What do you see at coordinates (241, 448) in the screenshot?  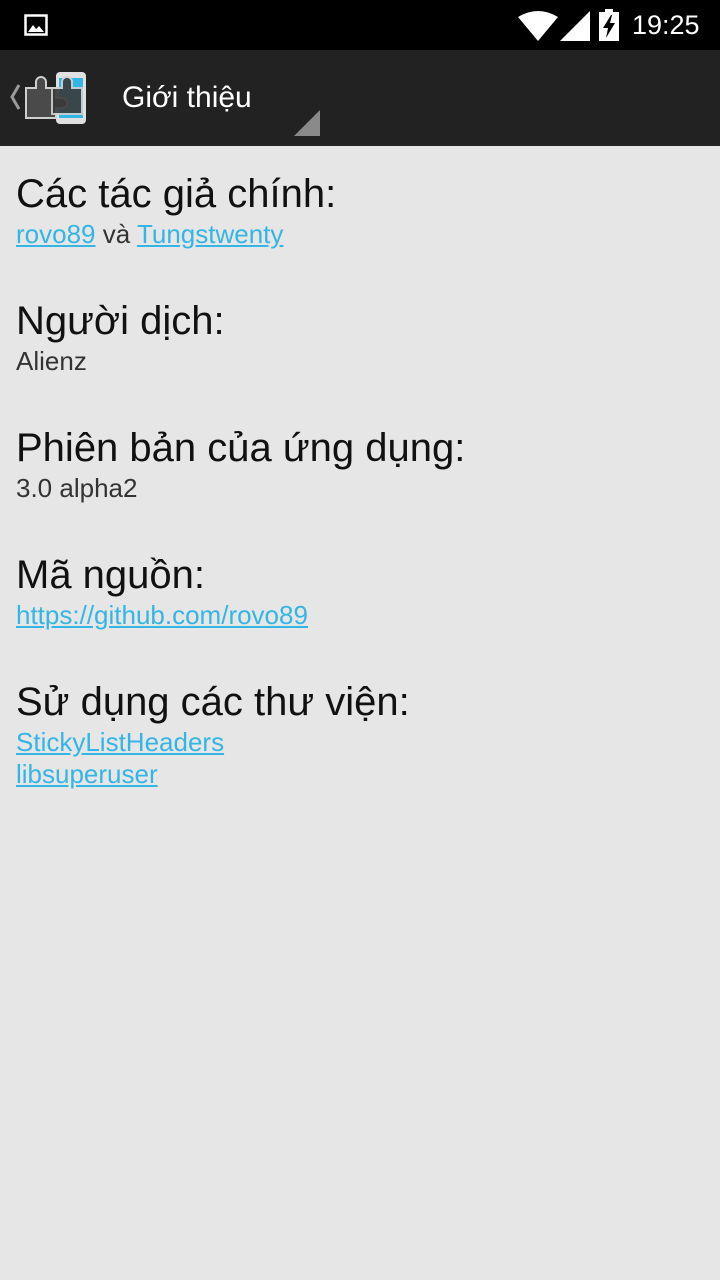 I see `version-heading: Phiên bản của ứng dụng:` at bounding box center [241, 448].